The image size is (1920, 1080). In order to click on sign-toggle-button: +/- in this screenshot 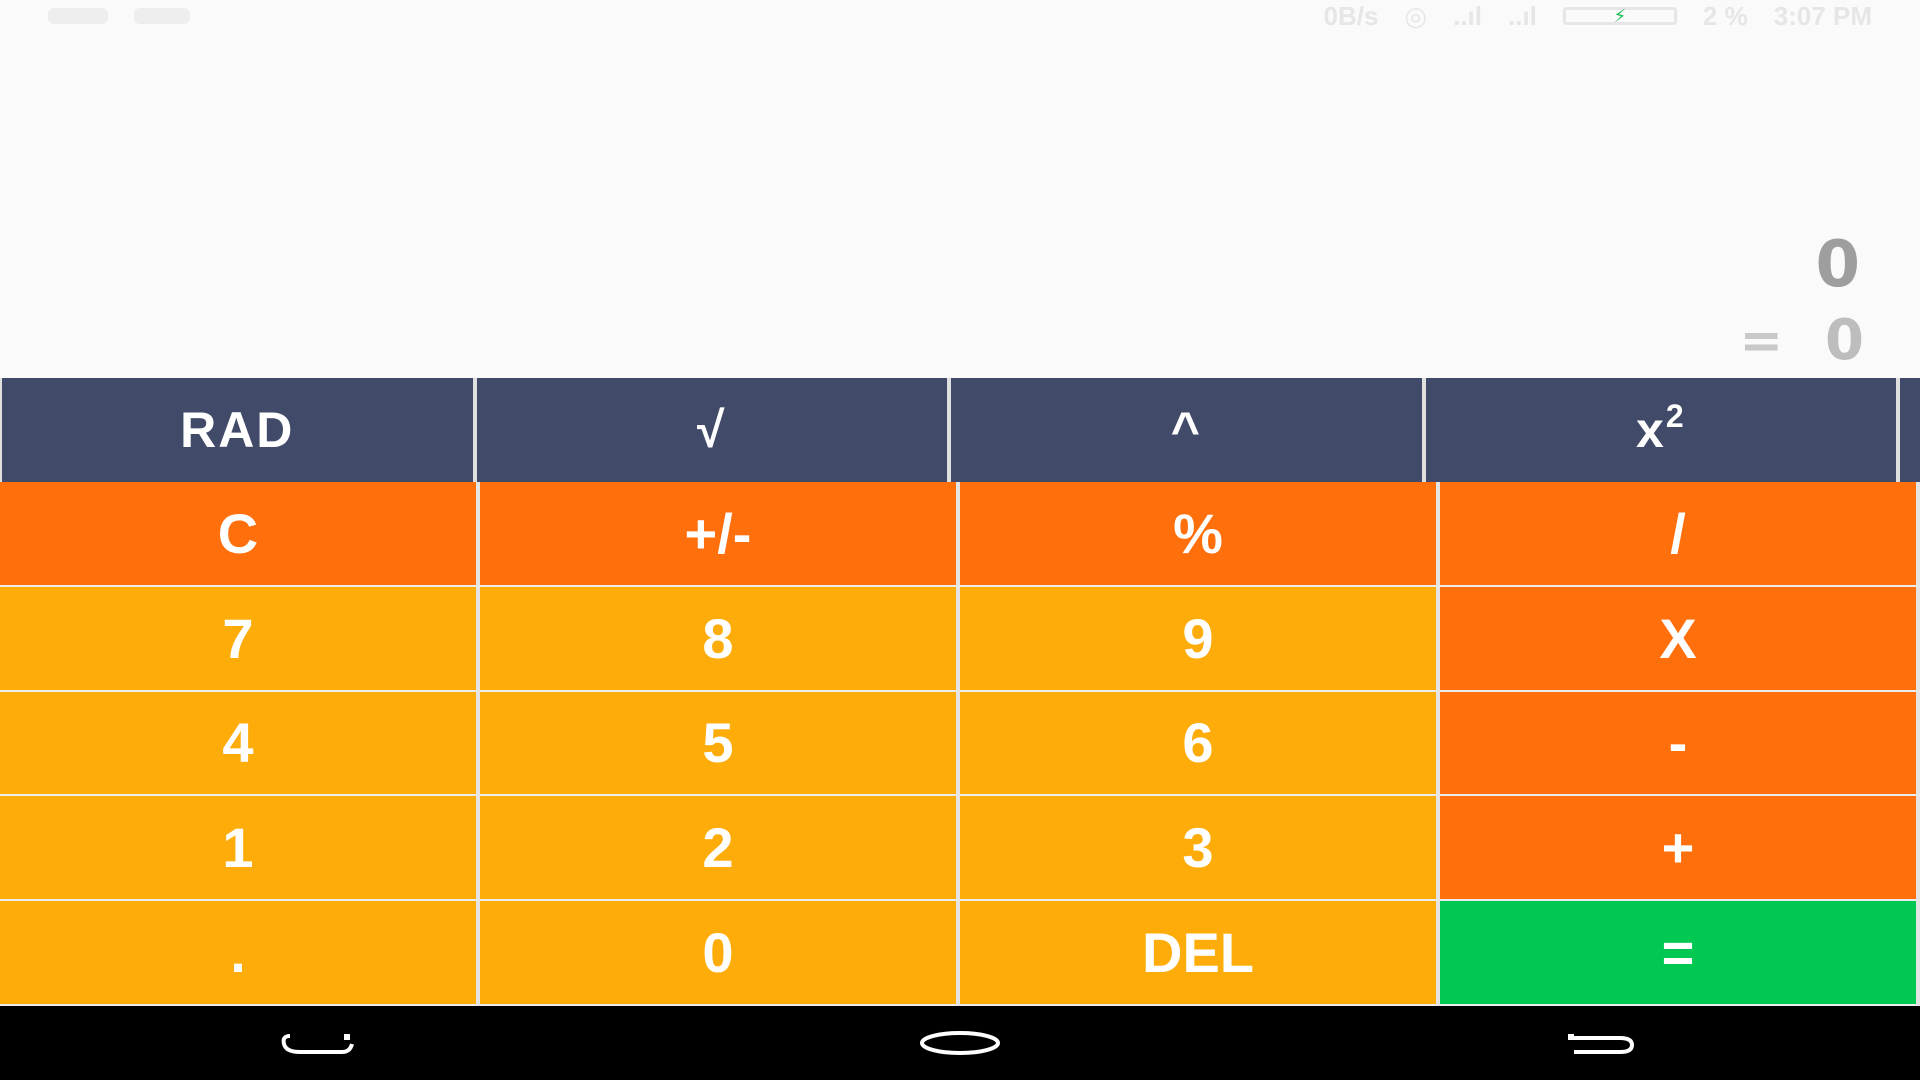, I will do `click(720, 534)`.